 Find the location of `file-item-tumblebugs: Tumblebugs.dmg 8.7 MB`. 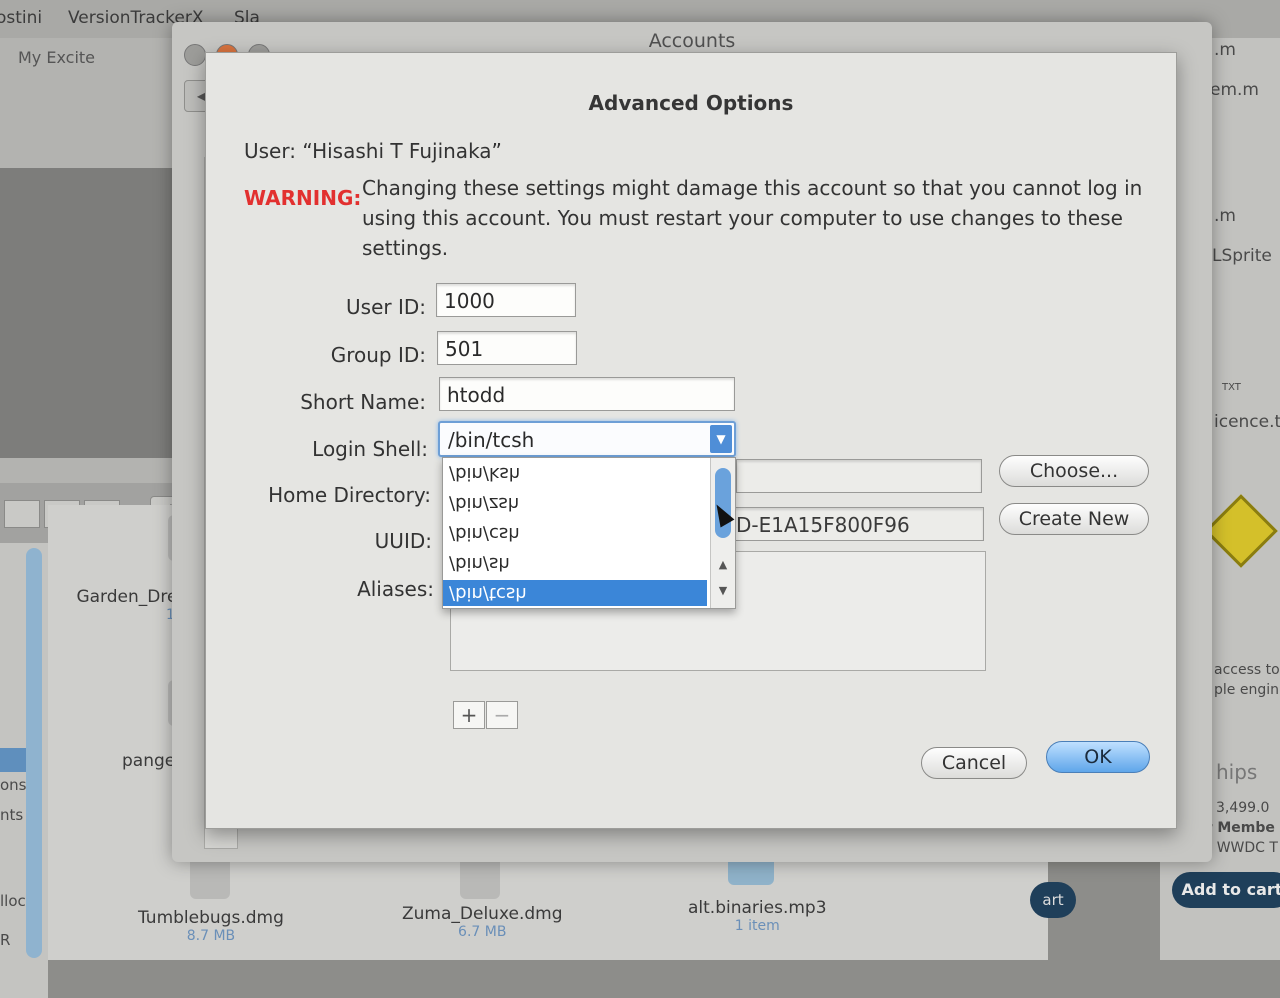

file-item-tumblebugs: Tumblebugs.dmg 8.7 MB is located at coordinates (211, 926).